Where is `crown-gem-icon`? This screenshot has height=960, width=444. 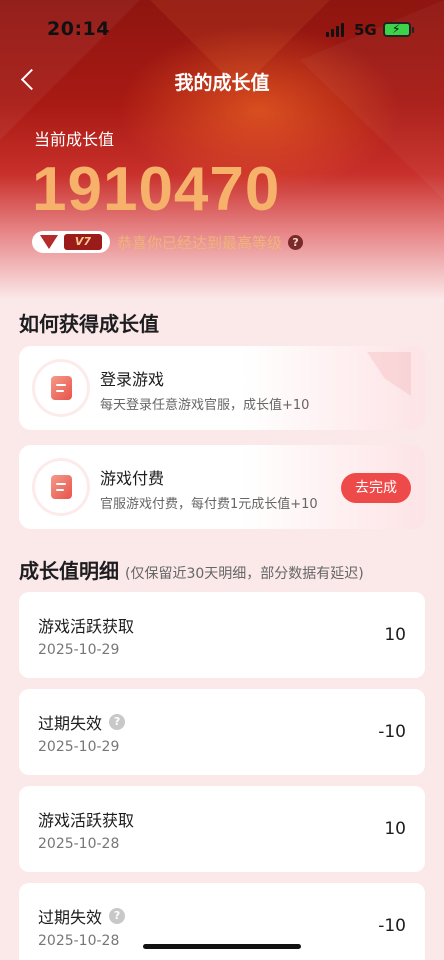 crown-gem-icon is located at coordinates (49, 242).